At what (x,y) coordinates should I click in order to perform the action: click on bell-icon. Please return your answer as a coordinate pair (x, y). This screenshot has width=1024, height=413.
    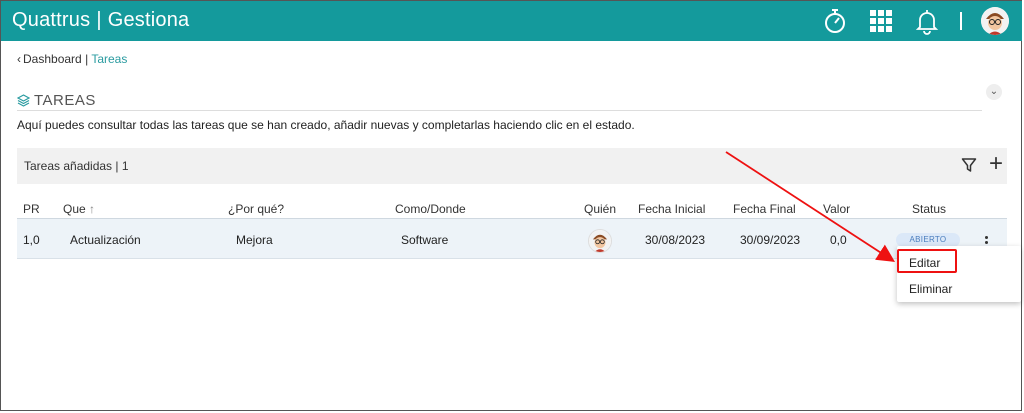
    Looking at the image, I should click on (927, 21).